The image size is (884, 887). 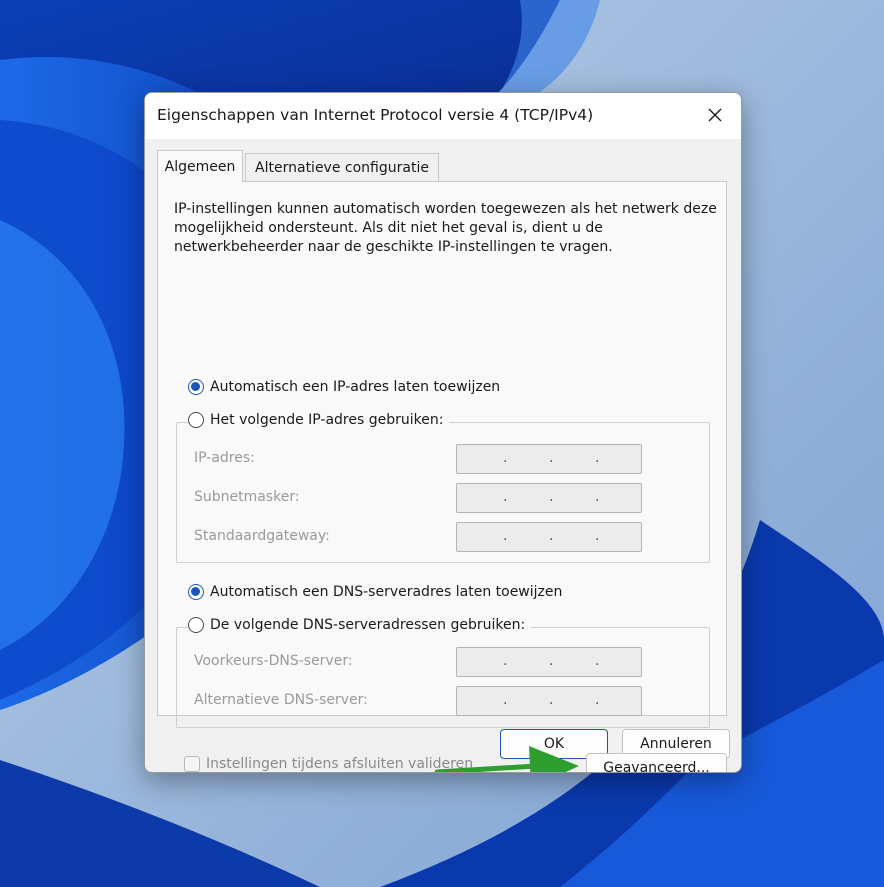 What do you see at coordinates (328, 764) in the screenshot?
I see `validate-on-exit-checkbox: Instellingen tijdens afsluiten valideren` at bounding box center [328, 764].